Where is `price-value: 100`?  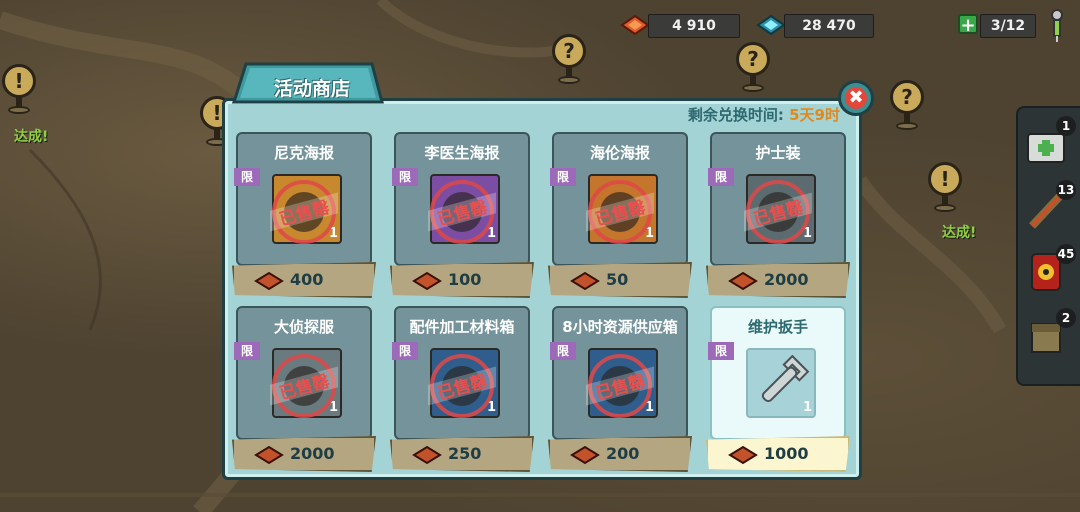
price-value: 100 is located at coordinates (465, 279).